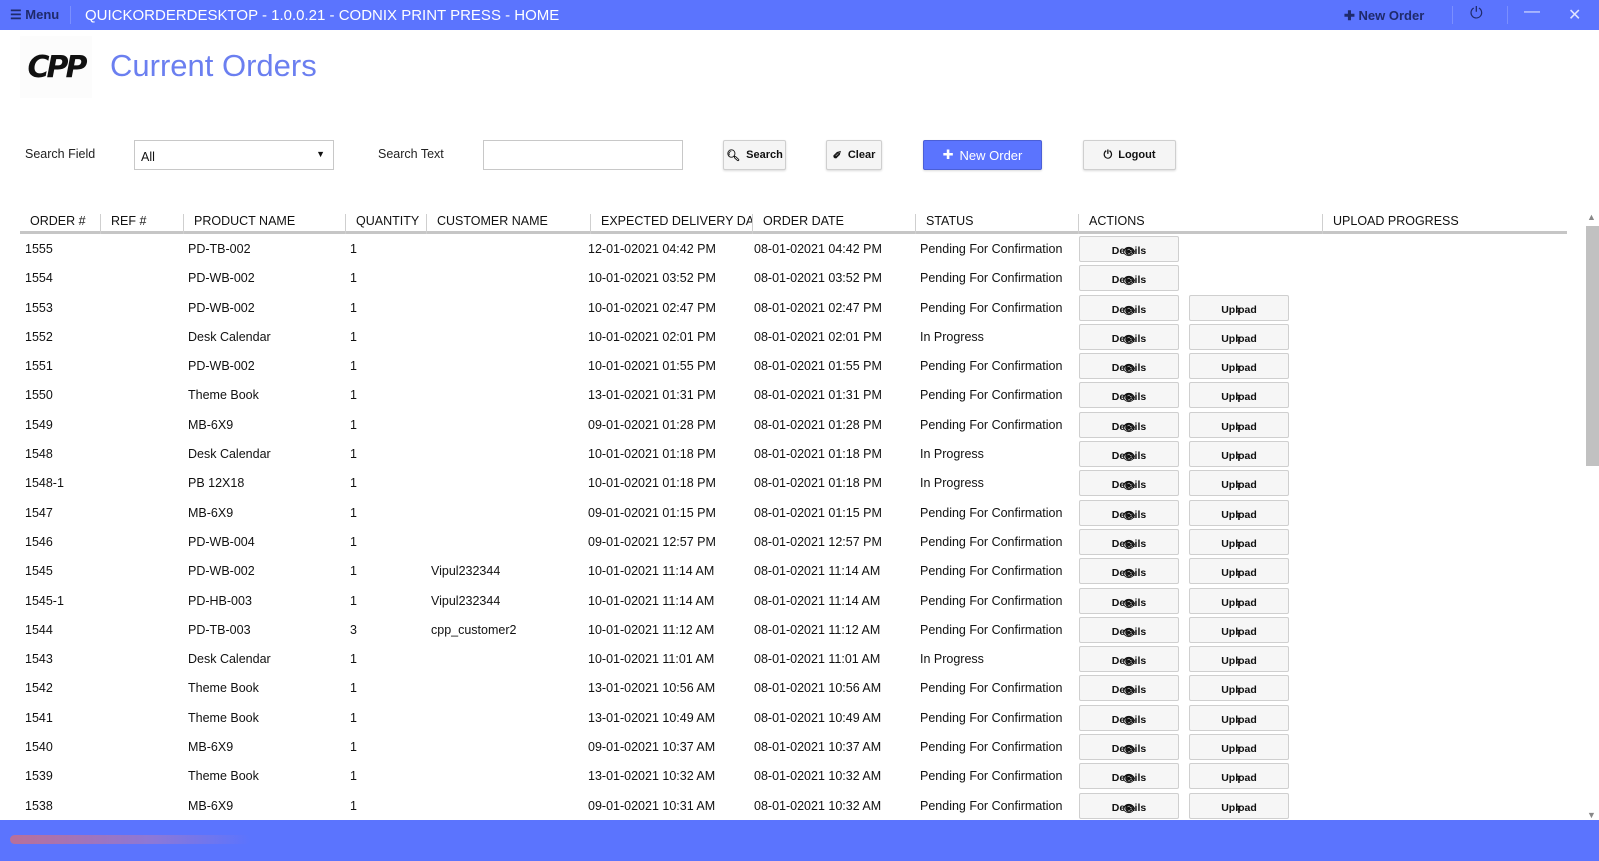  What do you see at coordinates (18, 14) in the screenshot?
I see `hamburger-icon: ☰` at bounding box center [18, 14].